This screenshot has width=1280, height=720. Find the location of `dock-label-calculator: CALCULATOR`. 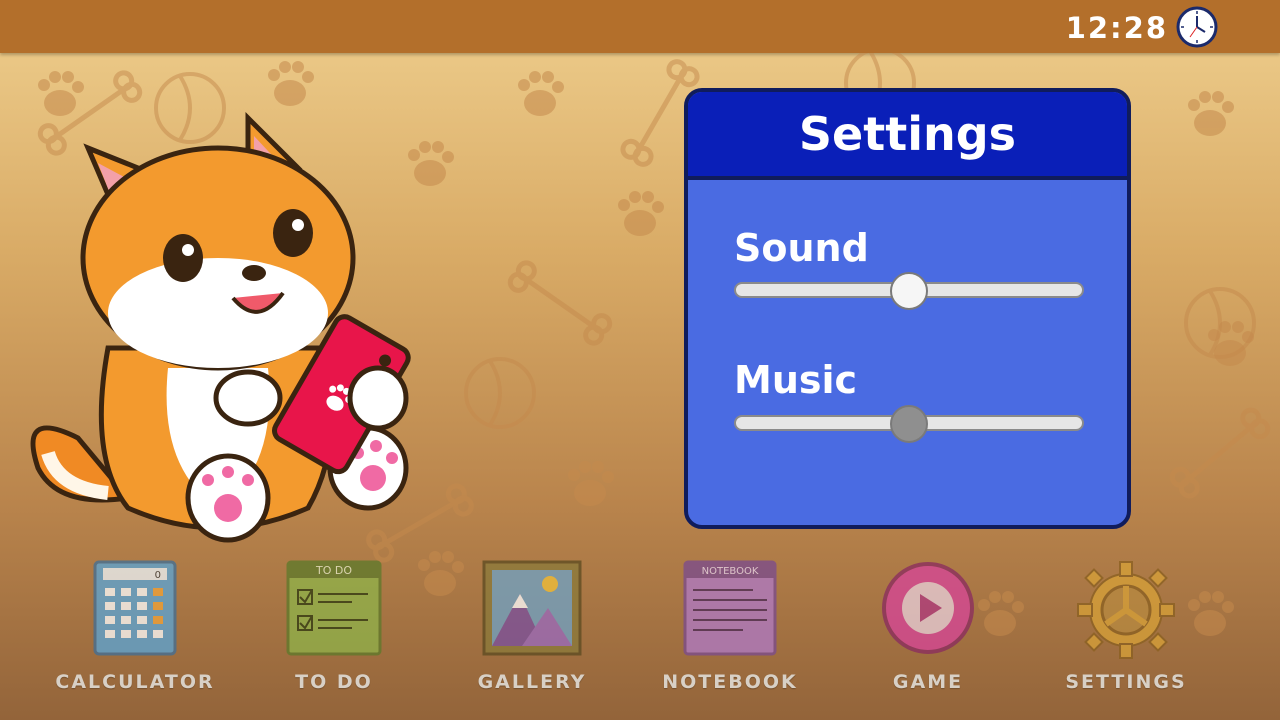

dock-label-calculator: CALCULATOR is located at coordinates (135, 682).